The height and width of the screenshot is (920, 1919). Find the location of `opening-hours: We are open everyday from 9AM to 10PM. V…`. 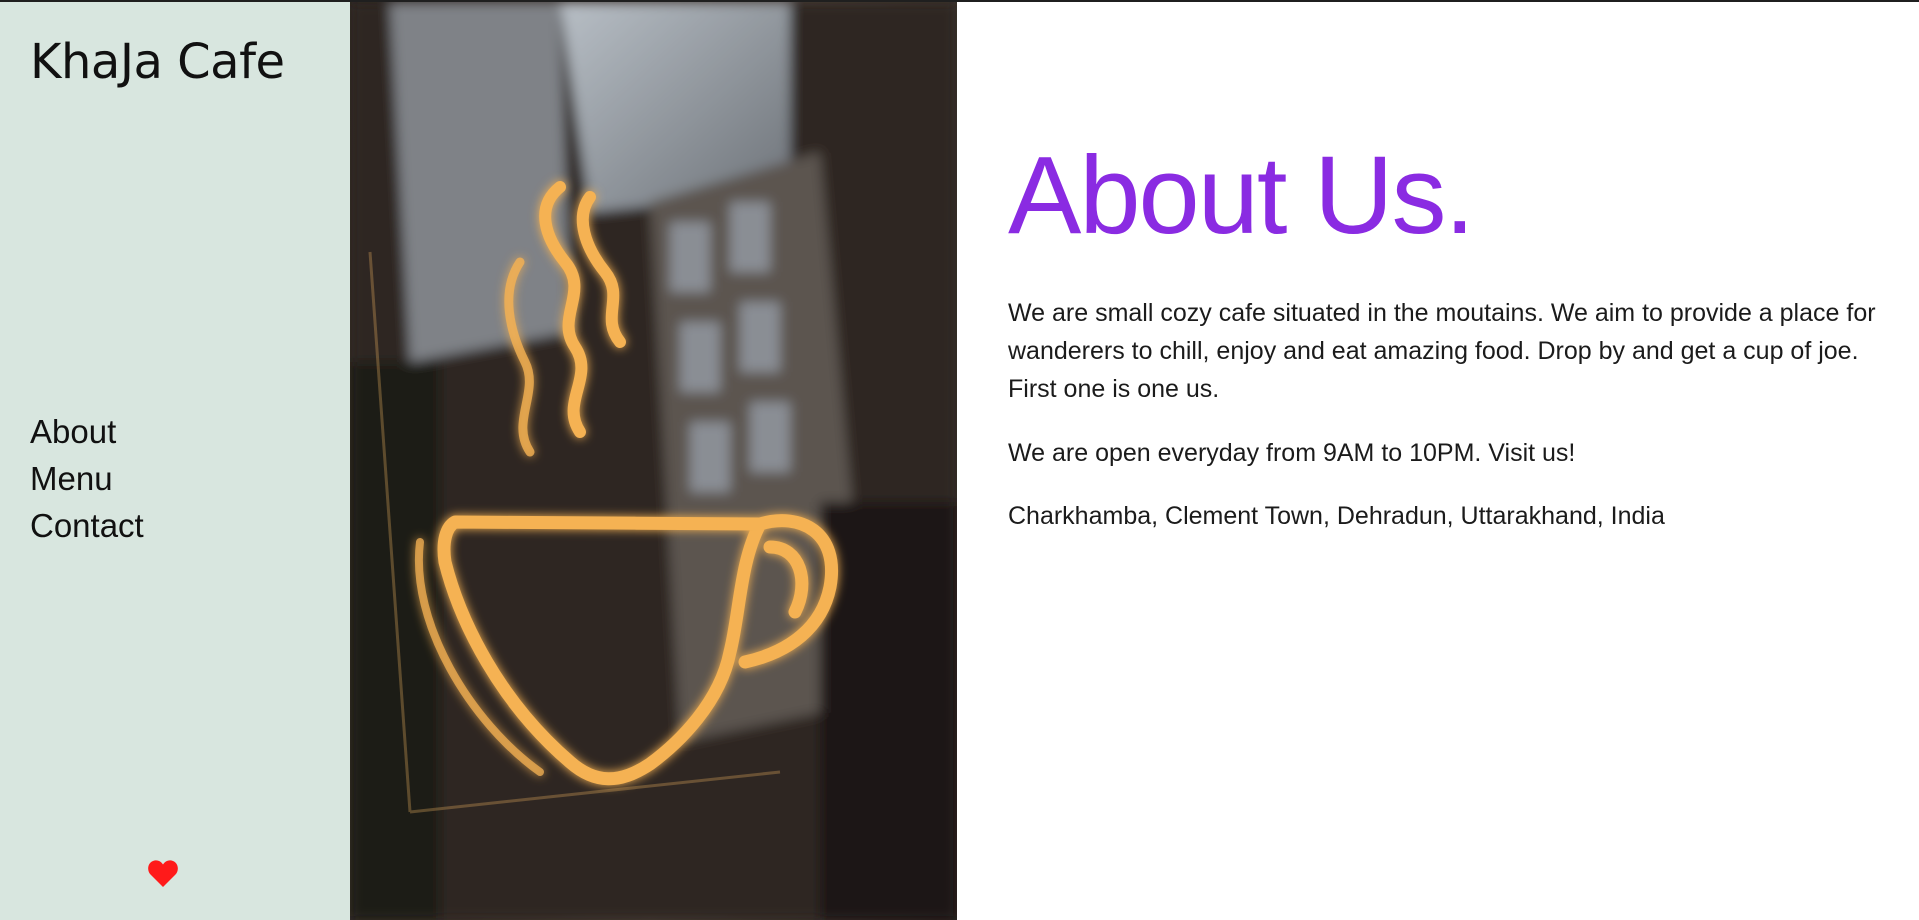

opening-hours: We are open everyday from 9AM to 10PM. V… is located at coordinates (1292, 453).